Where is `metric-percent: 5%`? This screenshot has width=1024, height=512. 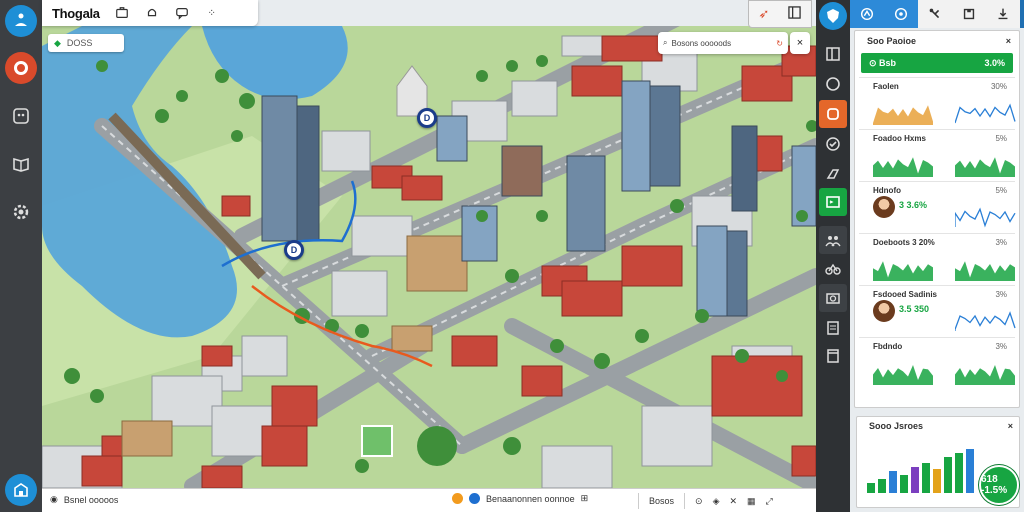 metric-percent: 5% is located at coordinates (1001, 190).